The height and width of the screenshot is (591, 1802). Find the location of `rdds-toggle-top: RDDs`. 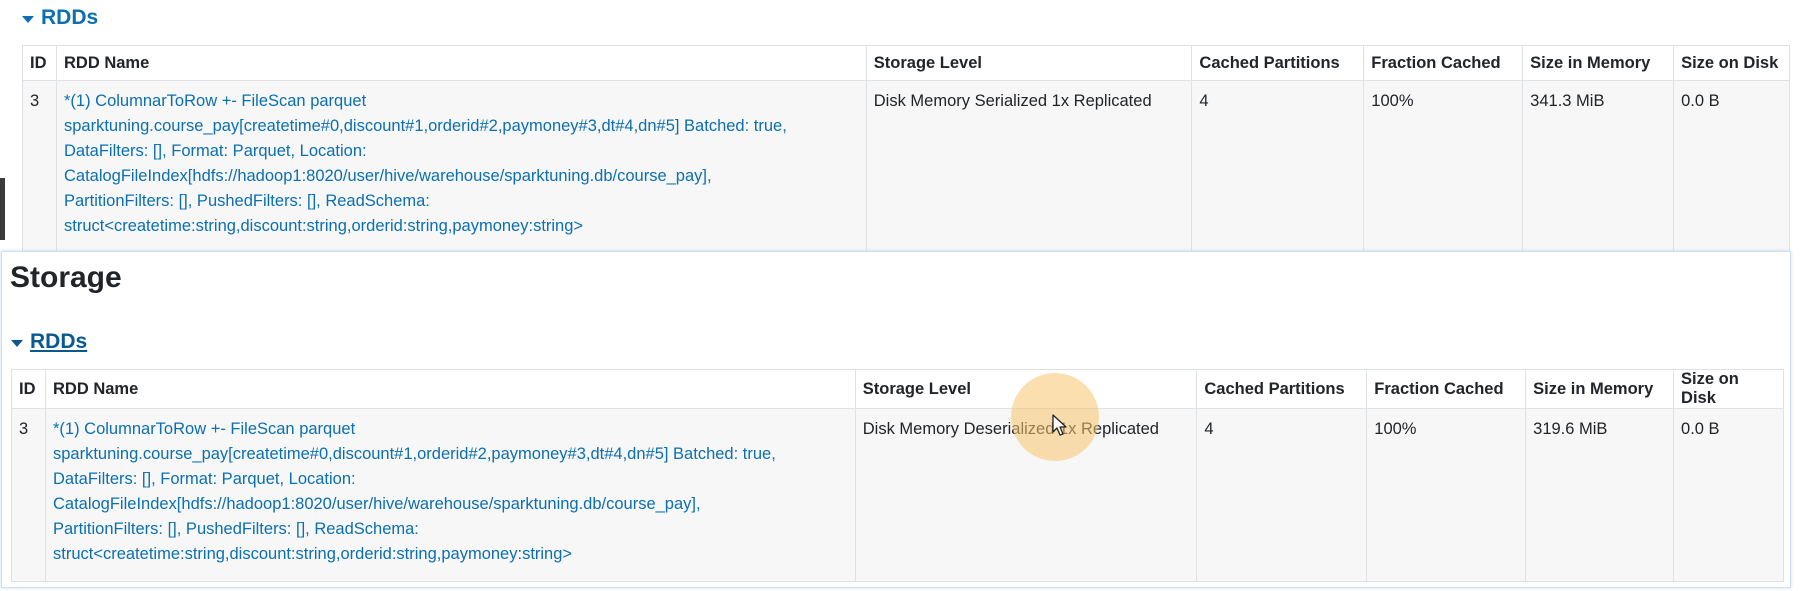

rdds-toggle-top: RDDs is located at coordinates (60, 18).